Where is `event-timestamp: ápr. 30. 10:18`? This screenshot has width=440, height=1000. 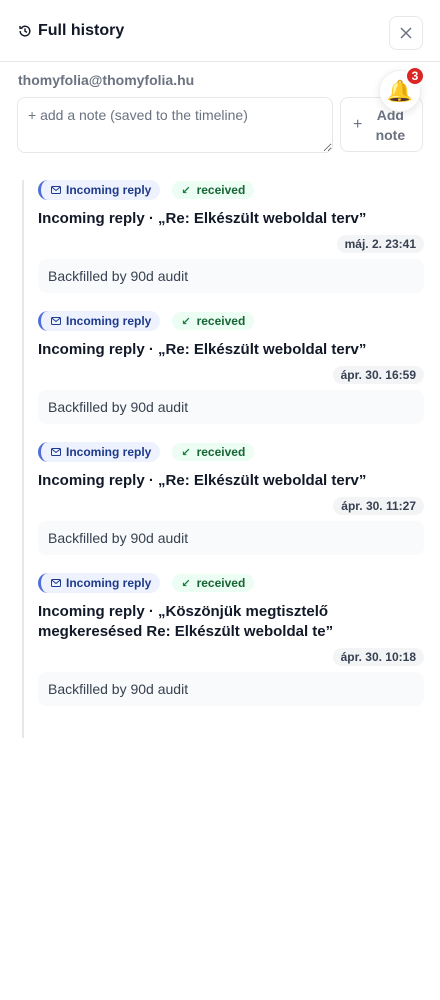
event-timestamp: ápr. 30. 10:18 is located at coordinates (378, 657).